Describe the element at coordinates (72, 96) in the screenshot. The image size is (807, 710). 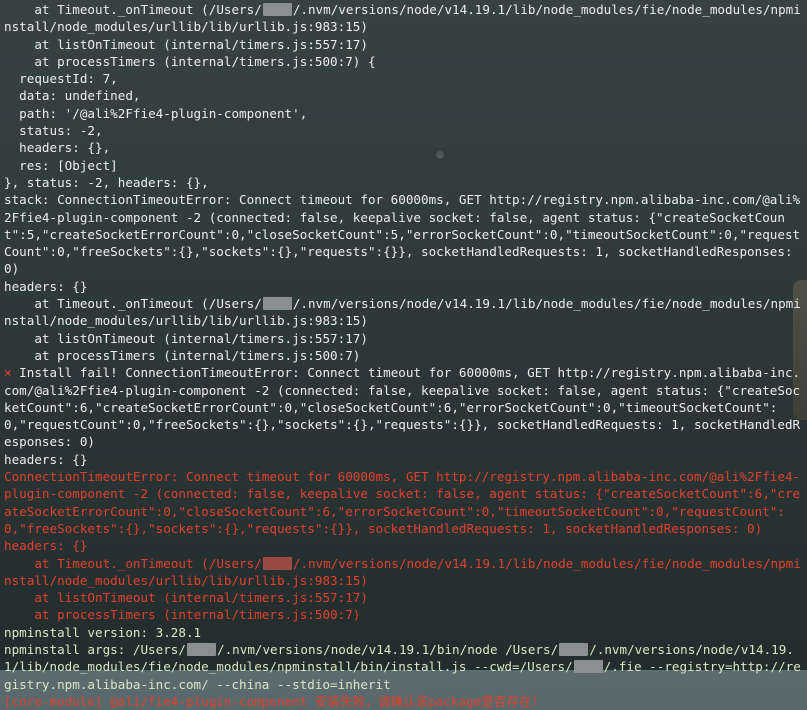
I see `terminal-text: data: undefined,` at that location.